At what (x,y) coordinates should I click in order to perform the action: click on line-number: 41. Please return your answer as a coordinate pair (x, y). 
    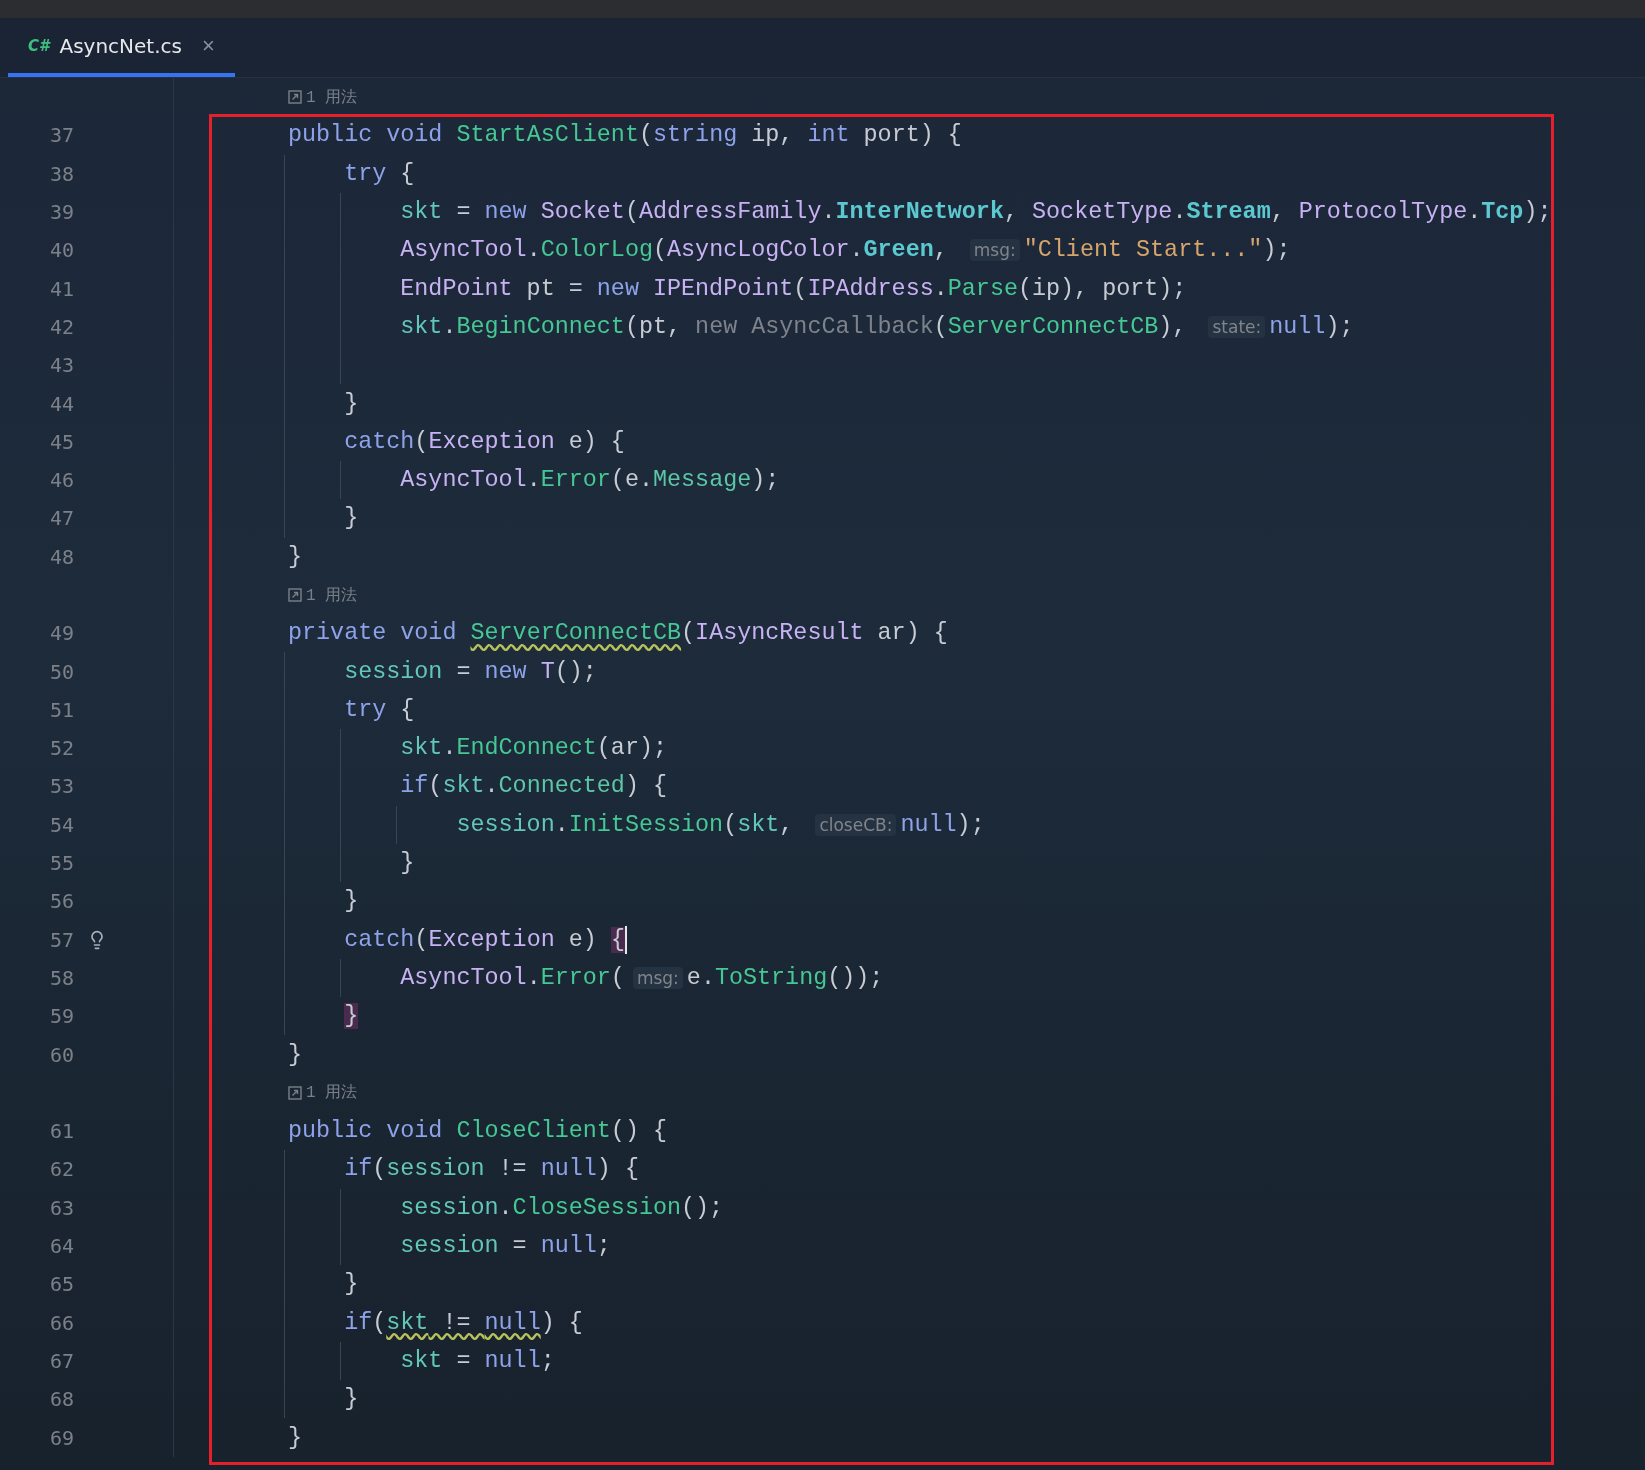
    Looking at the image, I should click on (61, 288).